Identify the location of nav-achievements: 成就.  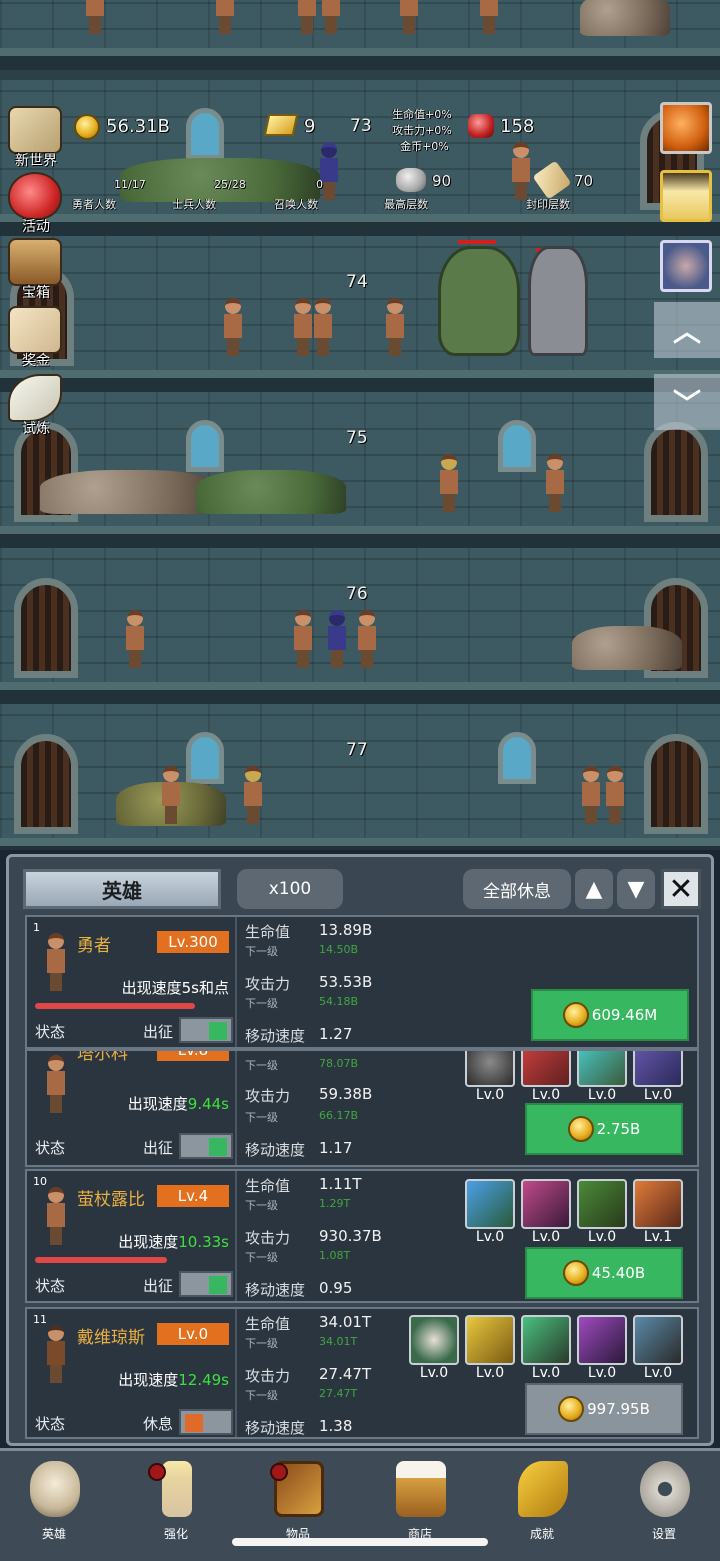
(542, 1499).